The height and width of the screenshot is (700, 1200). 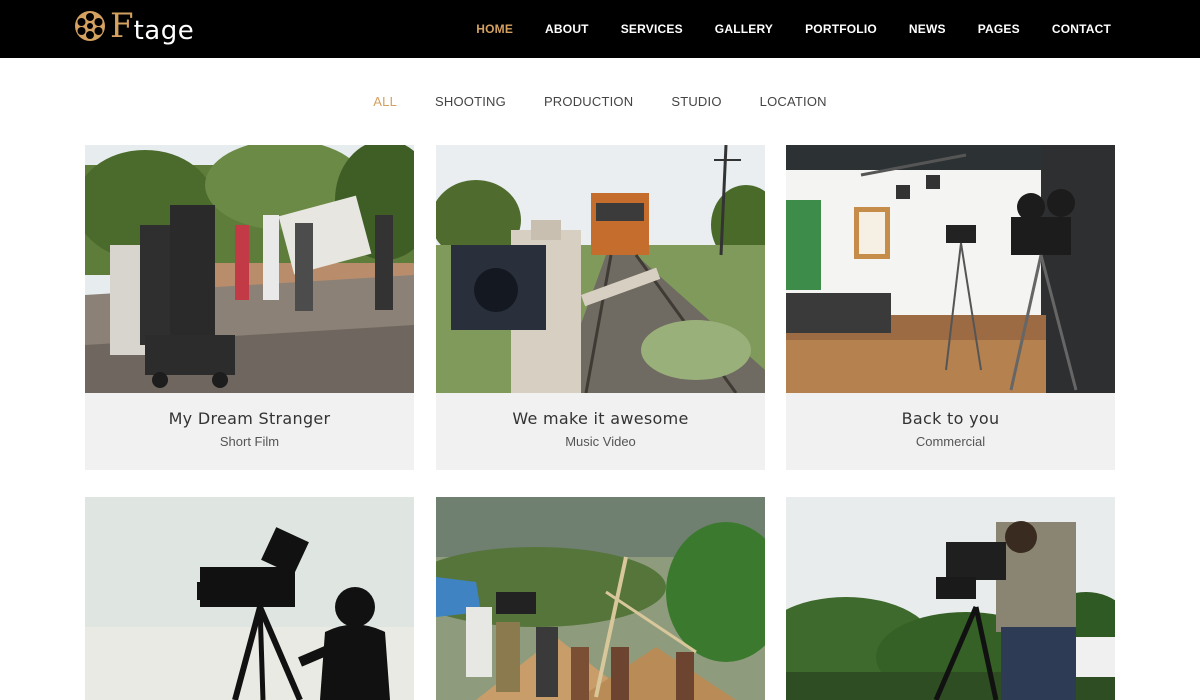 I want to click on site-logo: F tage, so click(x=134, y=28).